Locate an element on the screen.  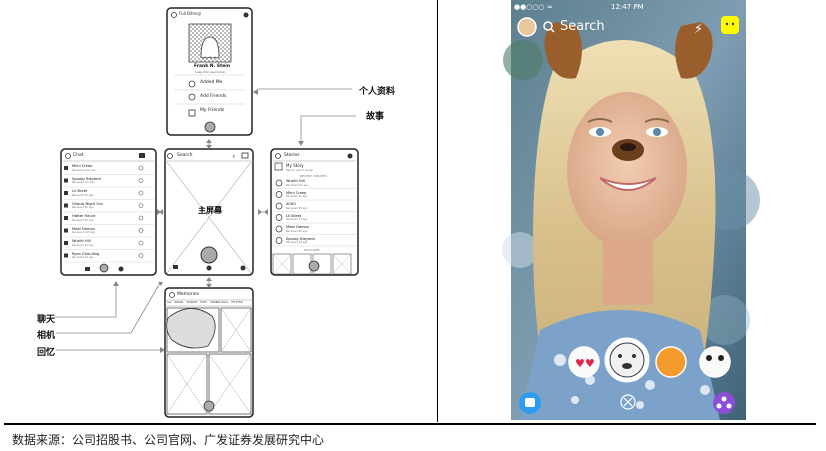
chat-row-name: Spooky Bleyleck is located at coordinates (86, 179).